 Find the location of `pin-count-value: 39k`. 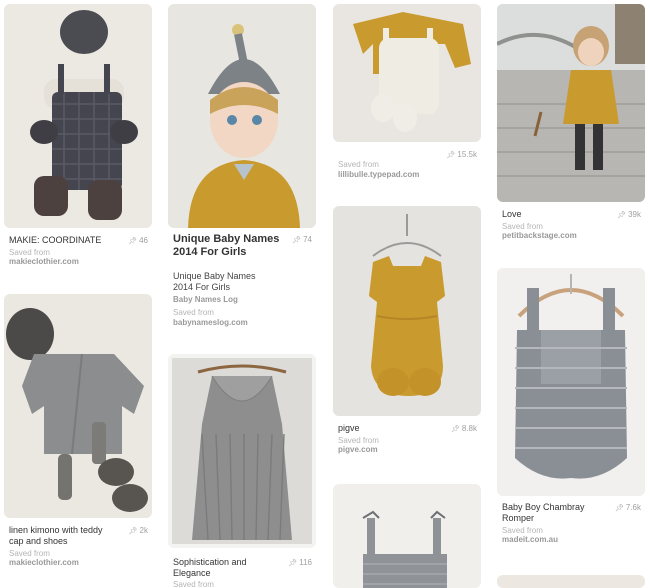

pin-count-value: 39k is located at coordinates (634, 214).